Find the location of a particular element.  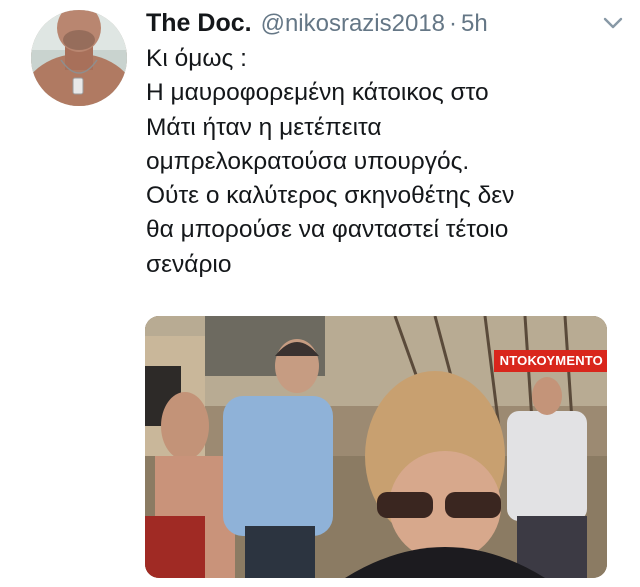

avatar is located at coordinates (79, 58).